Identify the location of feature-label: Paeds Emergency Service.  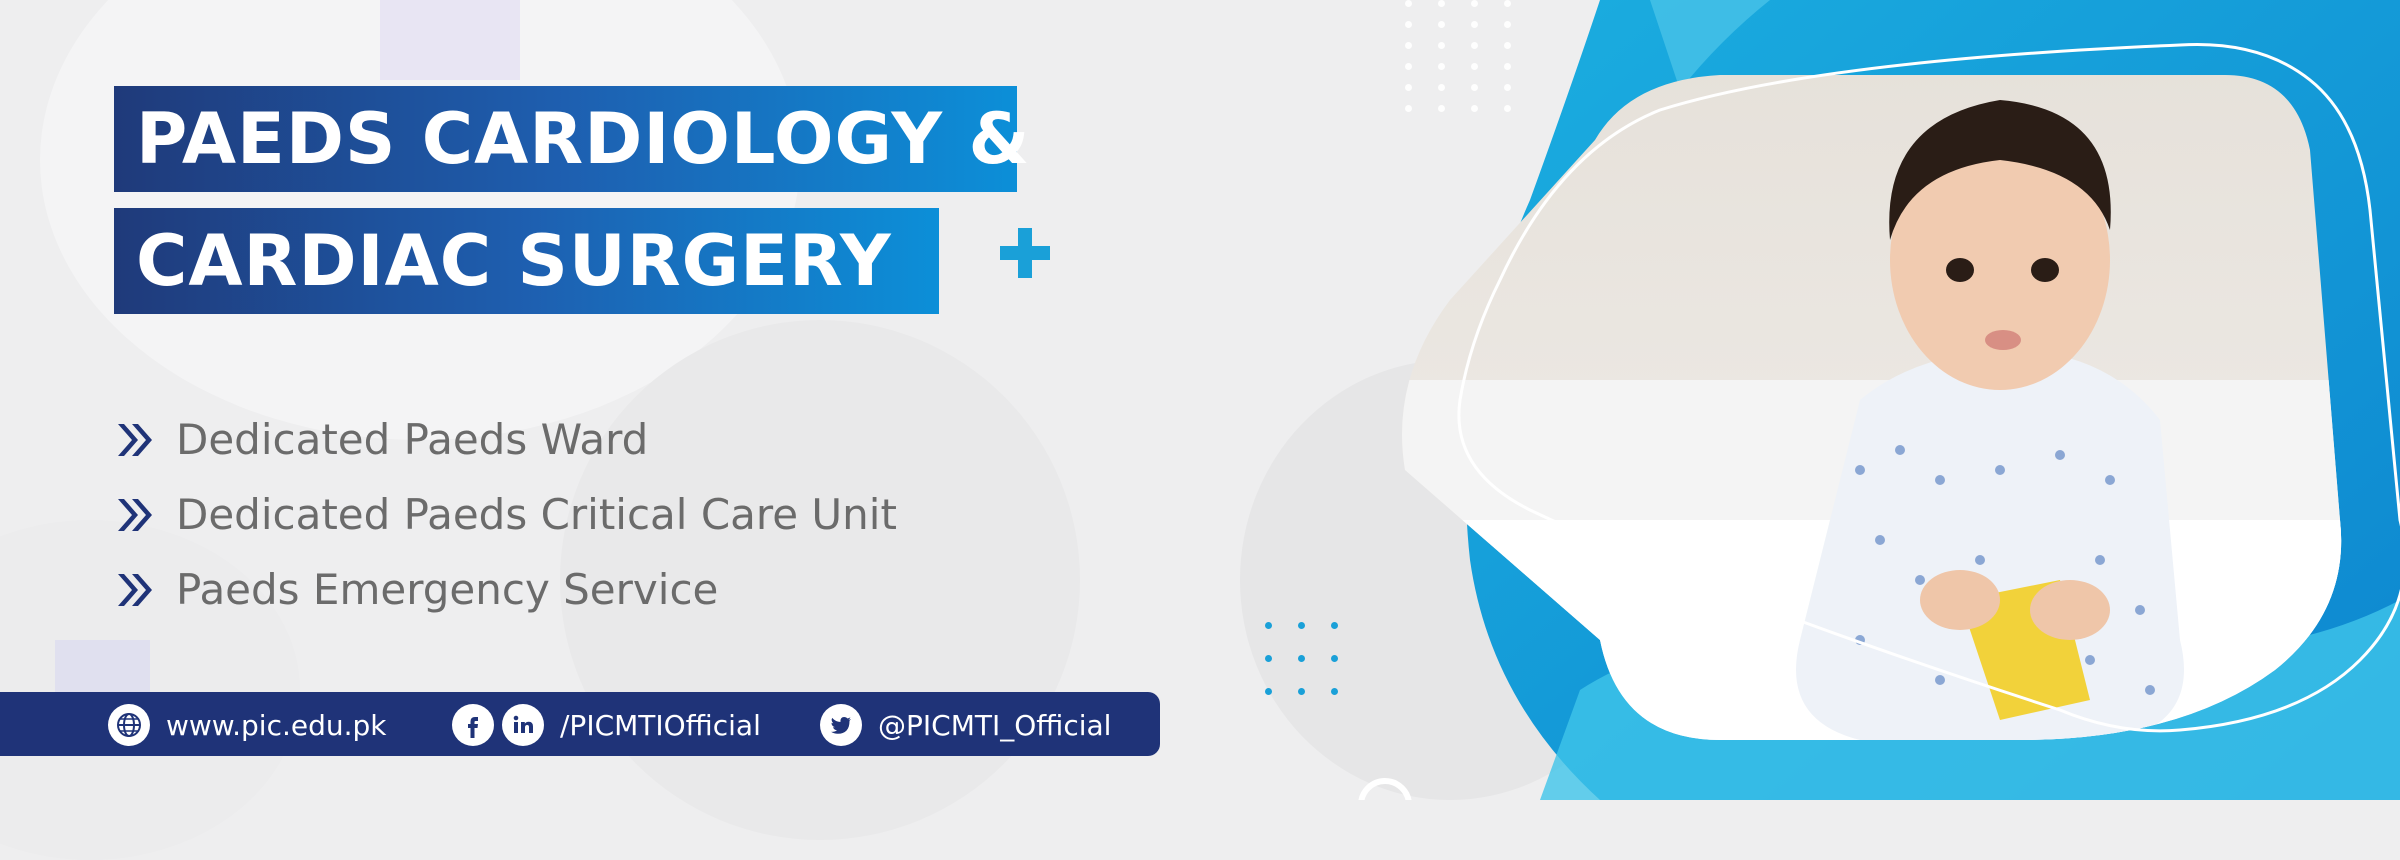
(447, 589).